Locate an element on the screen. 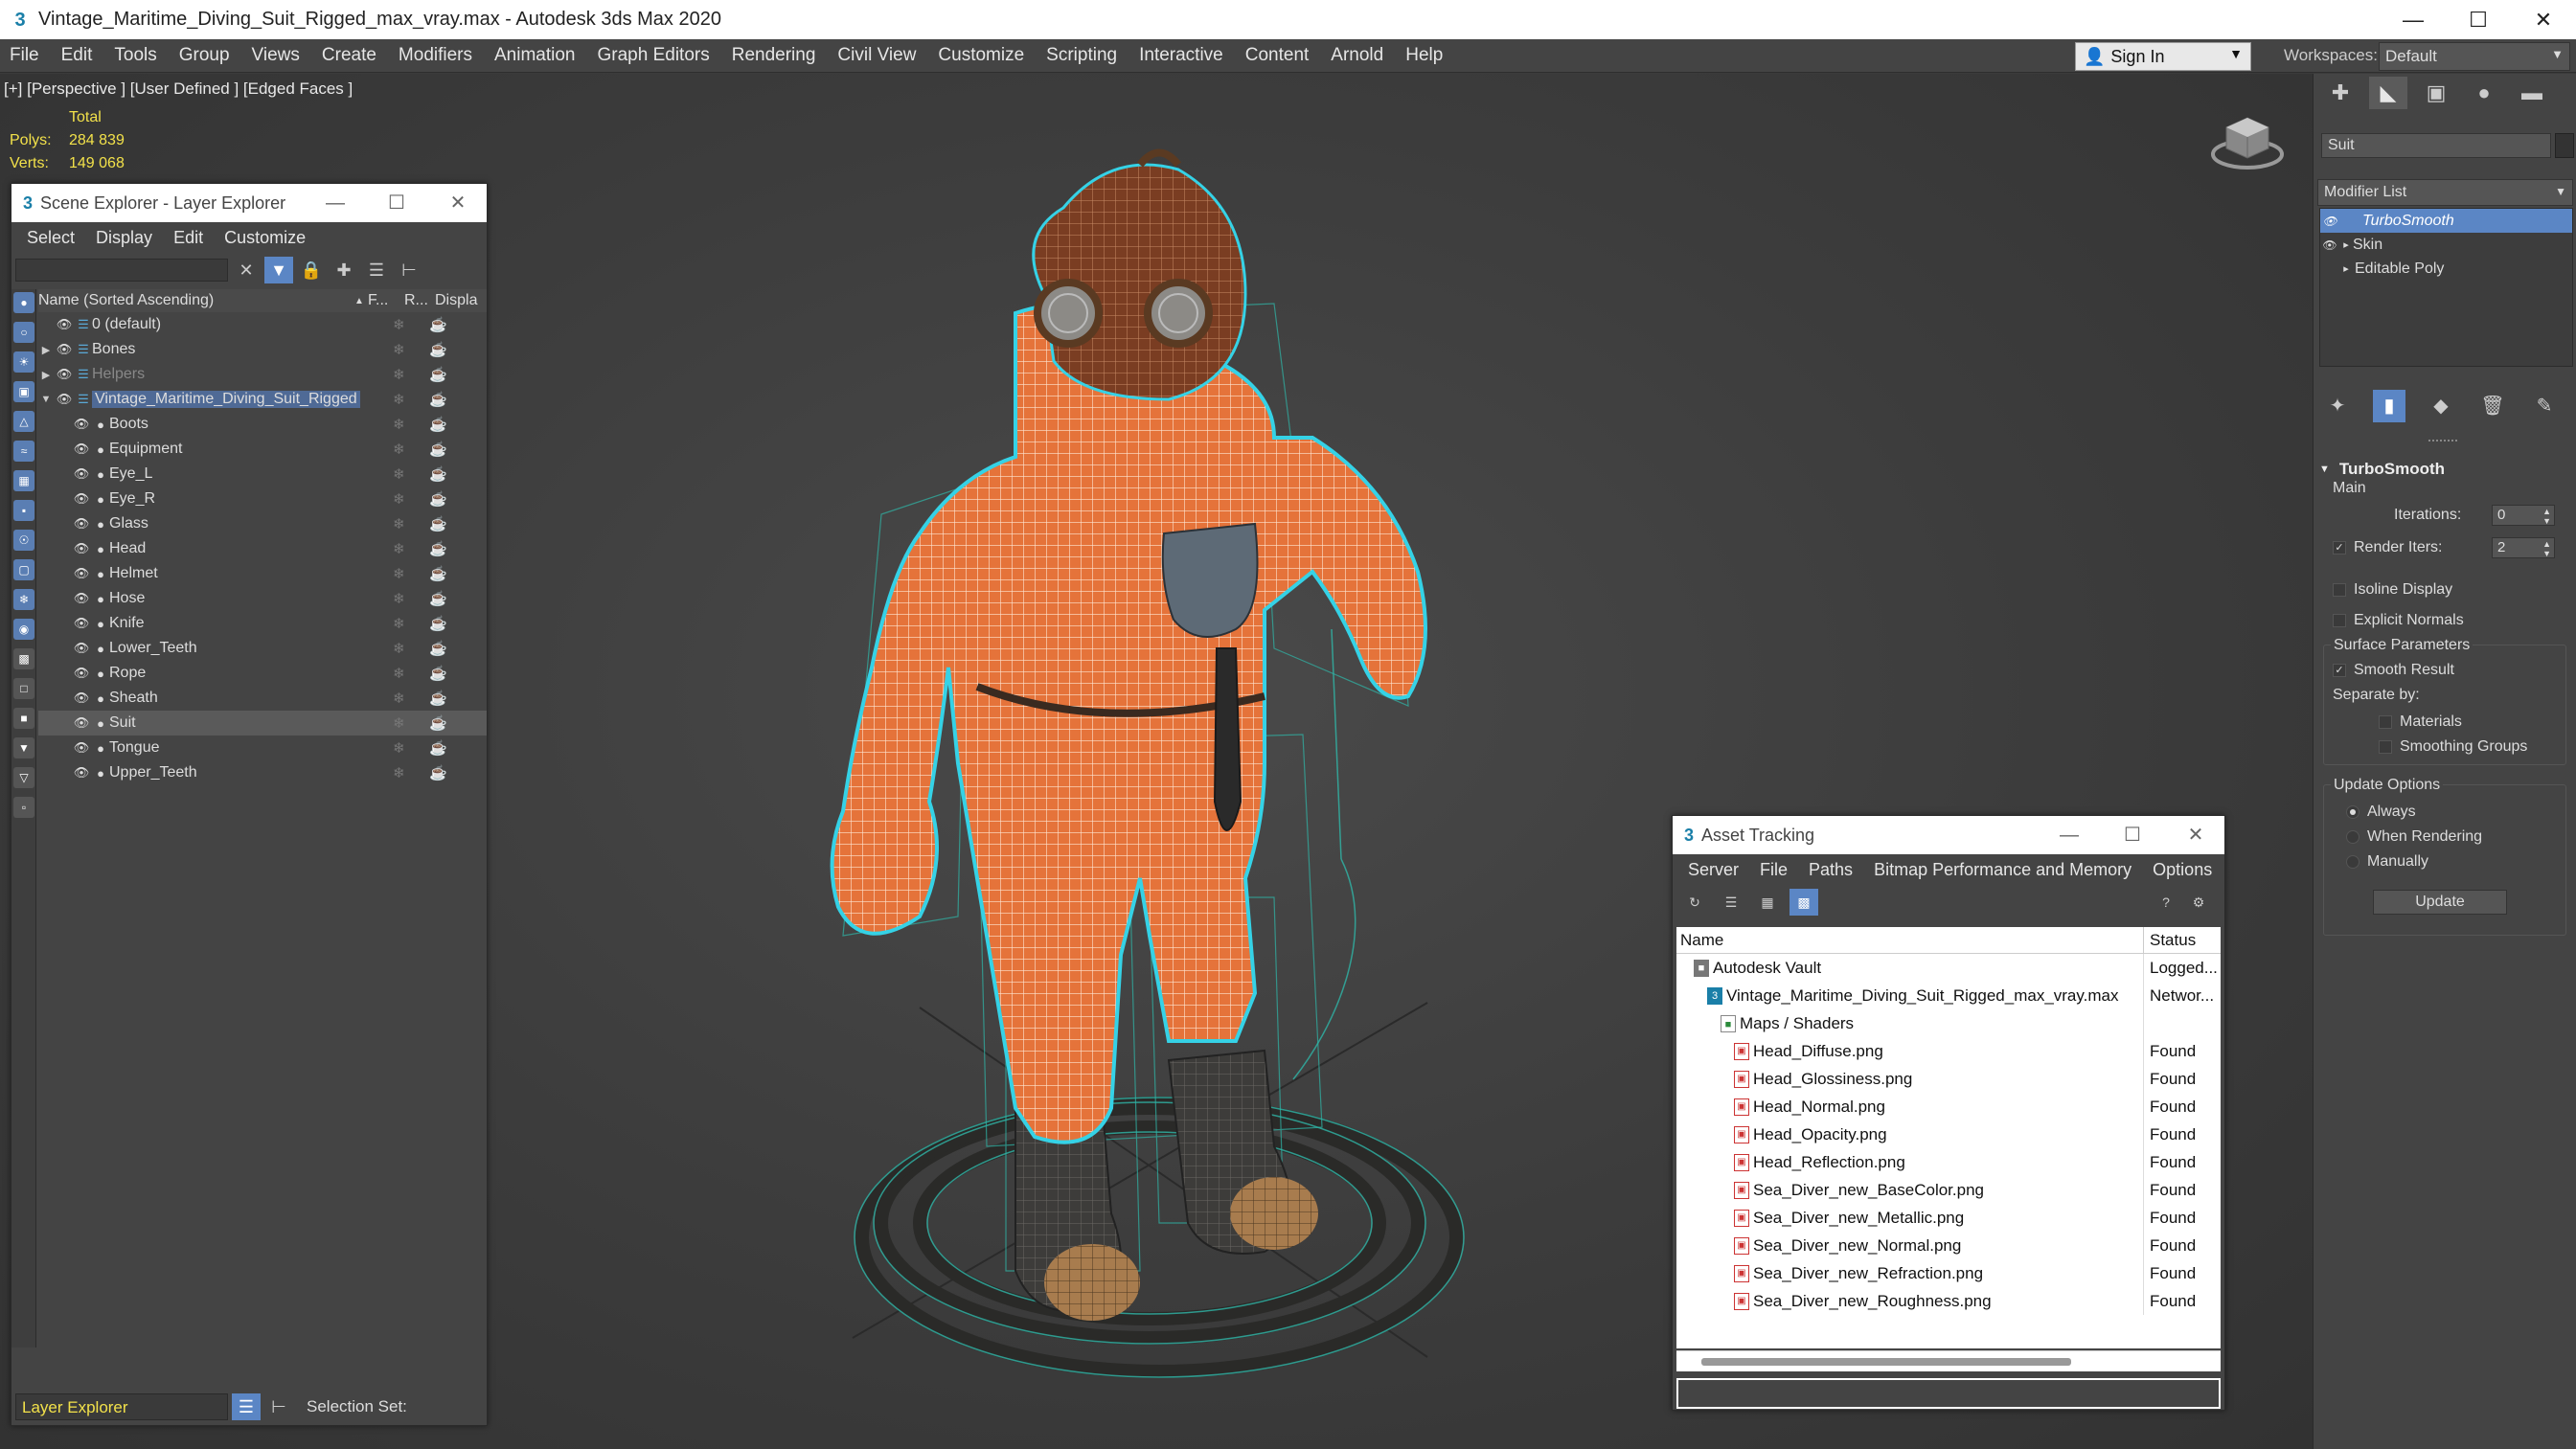  scene-tree-row: 👁 ● Helmet ❄ ☕ is located at coordinates (262, 573).